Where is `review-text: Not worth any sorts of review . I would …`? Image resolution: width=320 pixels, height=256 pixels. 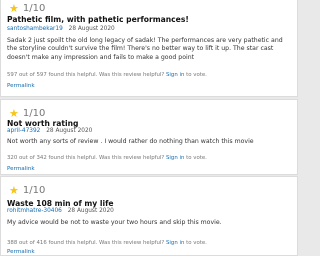 review-text: Not worth any sorts of review . I would … is located at coordinates (130, 141).